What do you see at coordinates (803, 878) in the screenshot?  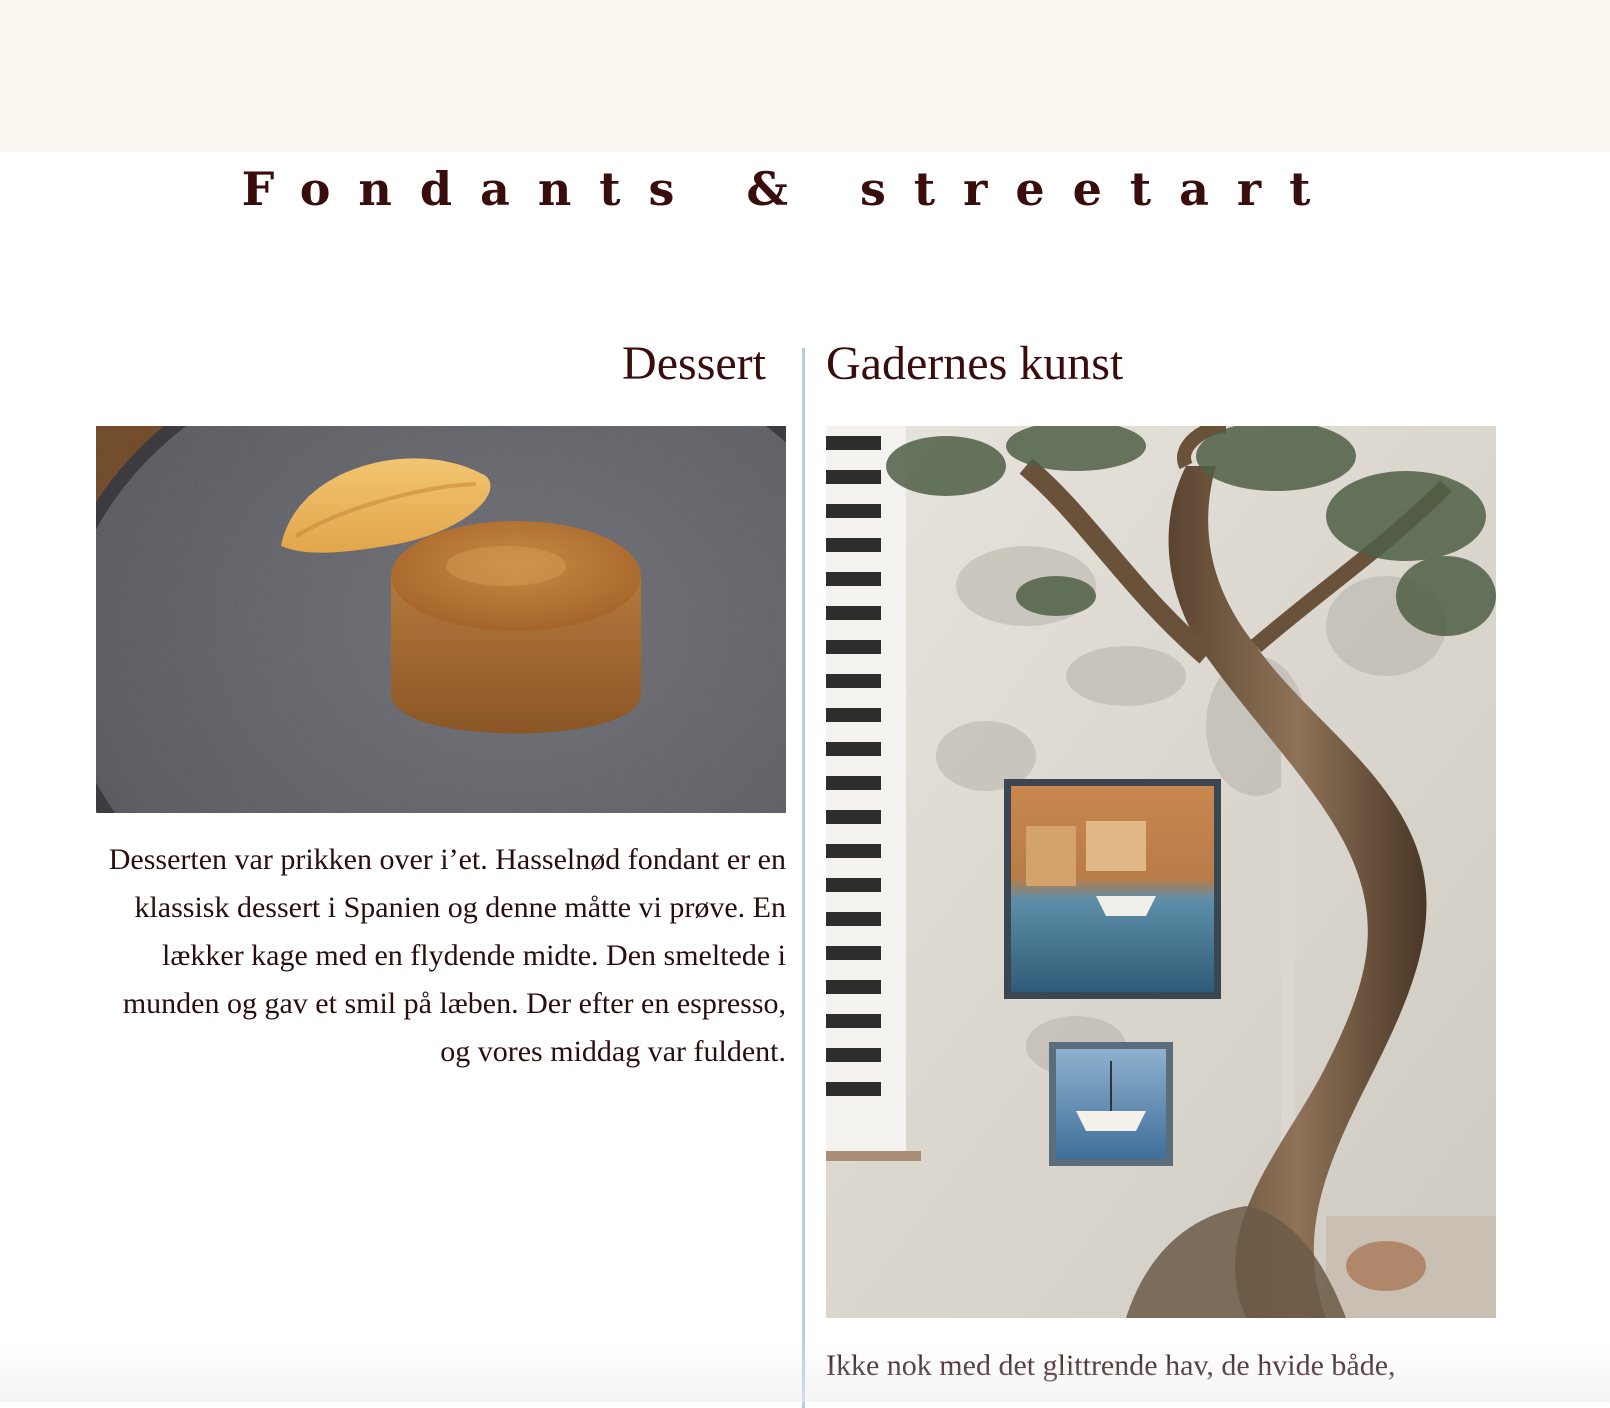 I see `column-divider` at bounding box center [803, 878].